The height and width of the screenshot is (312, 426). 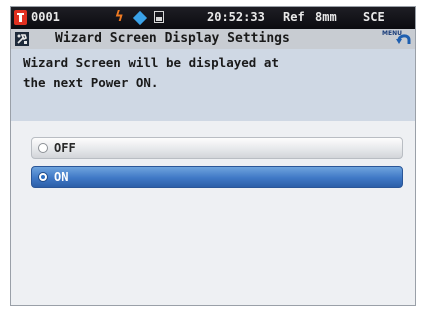 What do you see at coordinates (61, 177) in the screenshot?
I see `option-on-label: ON` at bounding box center [61, 177].